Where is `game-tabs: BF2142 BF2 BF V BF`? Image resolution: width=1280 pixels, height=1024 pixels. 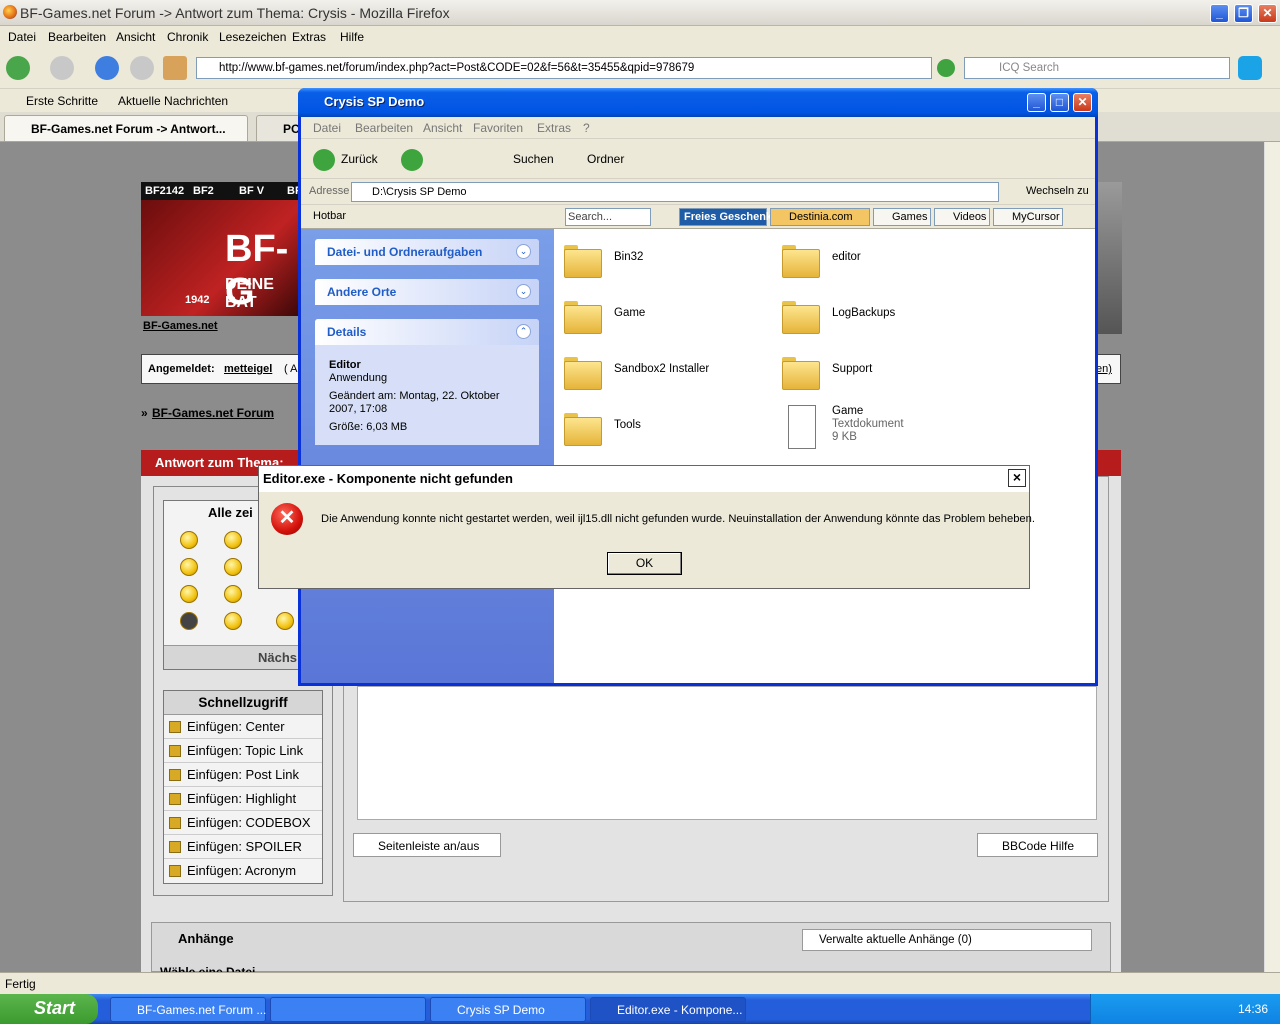 game-tabs: BF2142 BF2 BF V BF is located at coordinates (221, 191).